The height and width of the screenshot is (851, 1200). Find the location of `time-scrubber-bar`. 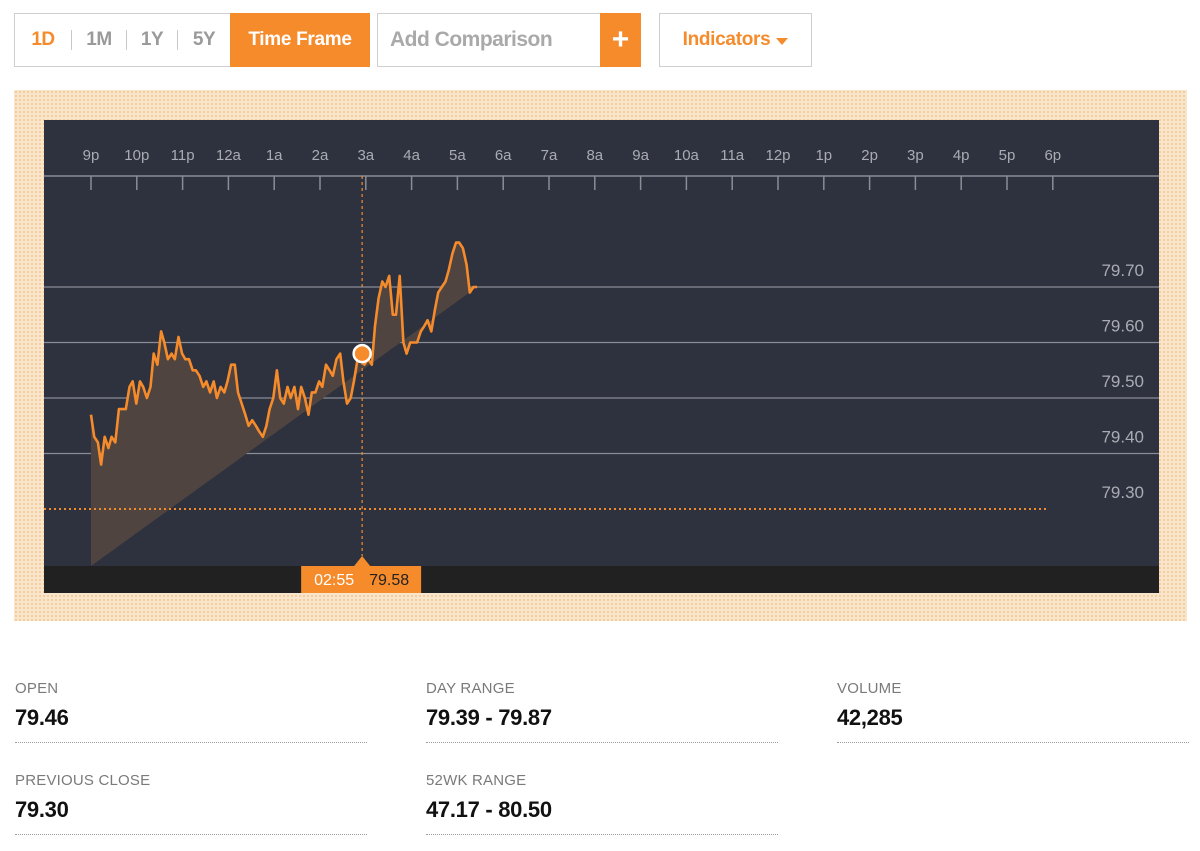

time-scrubber-bar is located at coordinates (601, 579).